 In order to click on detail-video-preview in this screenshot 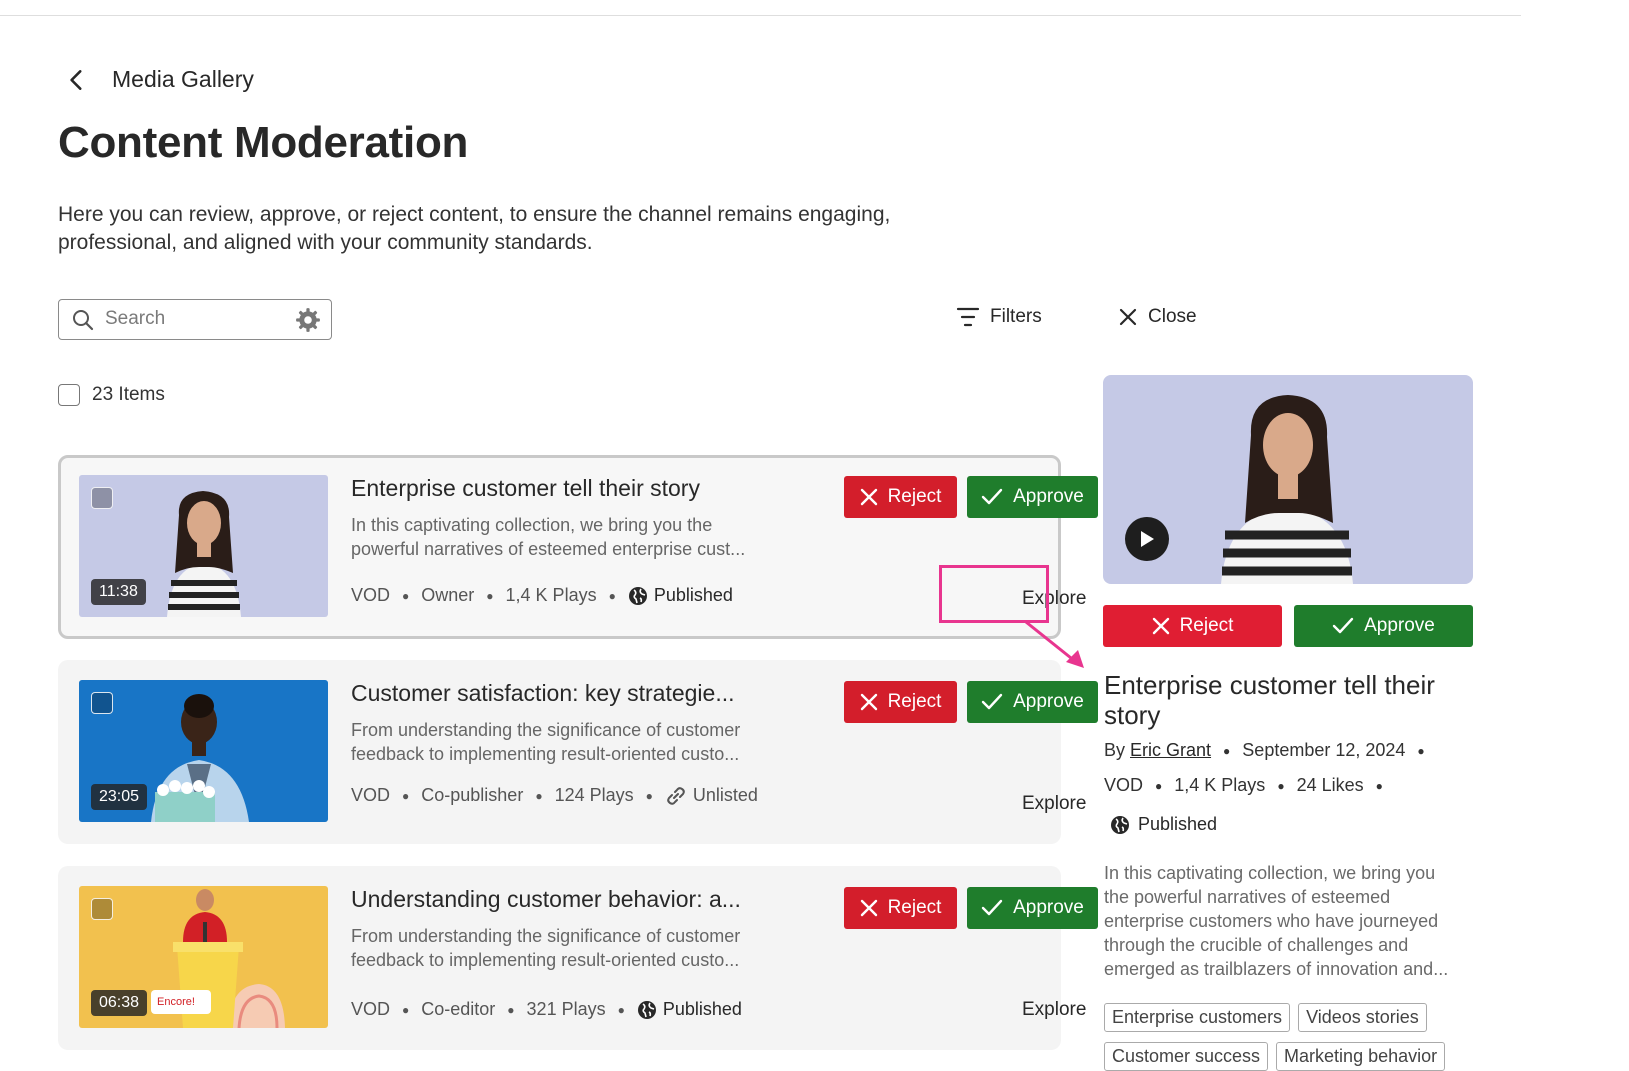, I will do `click(1288, 479)`.